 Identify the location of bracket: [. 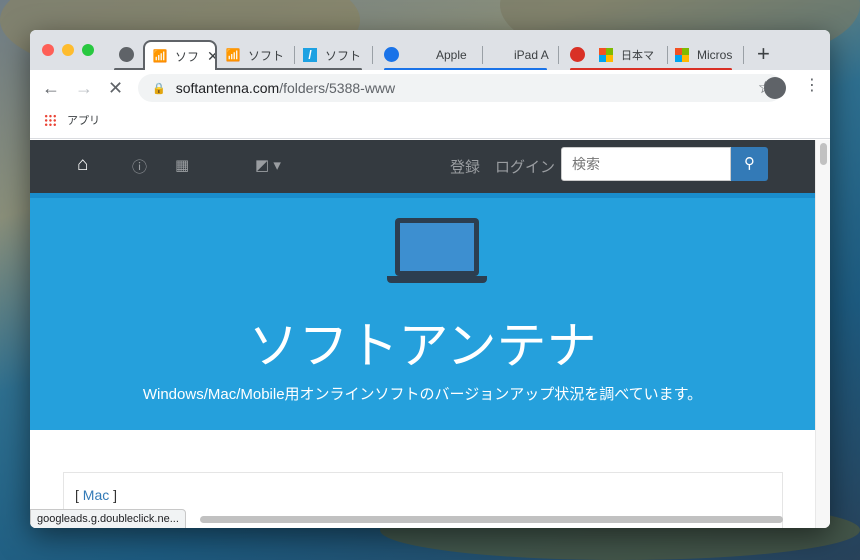
(79, 495).